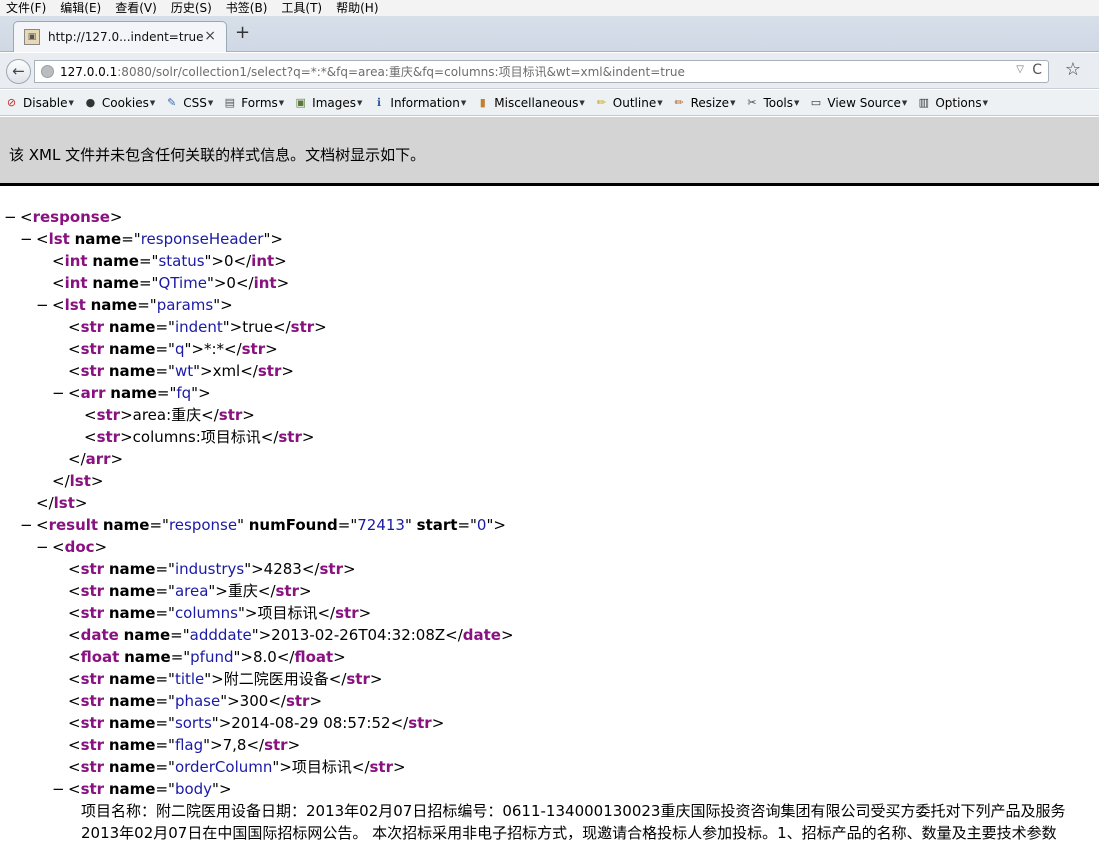 Image resolution: width=1099 pixels, height=850 pixels. Describe the element at coordinates (237, 767) in the screenshot. I see `xml-node: <str name="orderColumn">项目标讯</str>` at that location.